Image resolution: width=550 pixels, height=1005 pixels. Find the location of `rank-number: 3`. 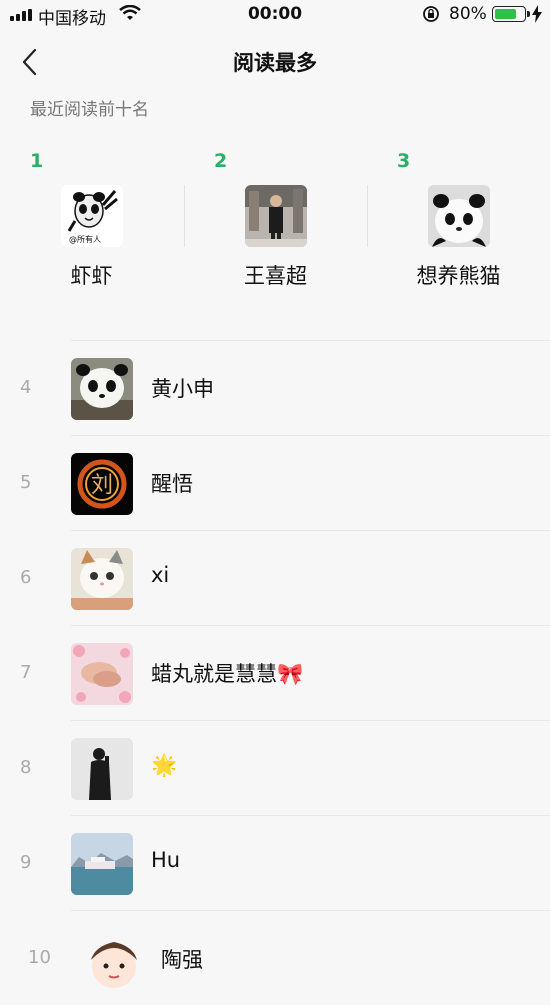

rank-number: 3 is located at coordinates (404, 161).